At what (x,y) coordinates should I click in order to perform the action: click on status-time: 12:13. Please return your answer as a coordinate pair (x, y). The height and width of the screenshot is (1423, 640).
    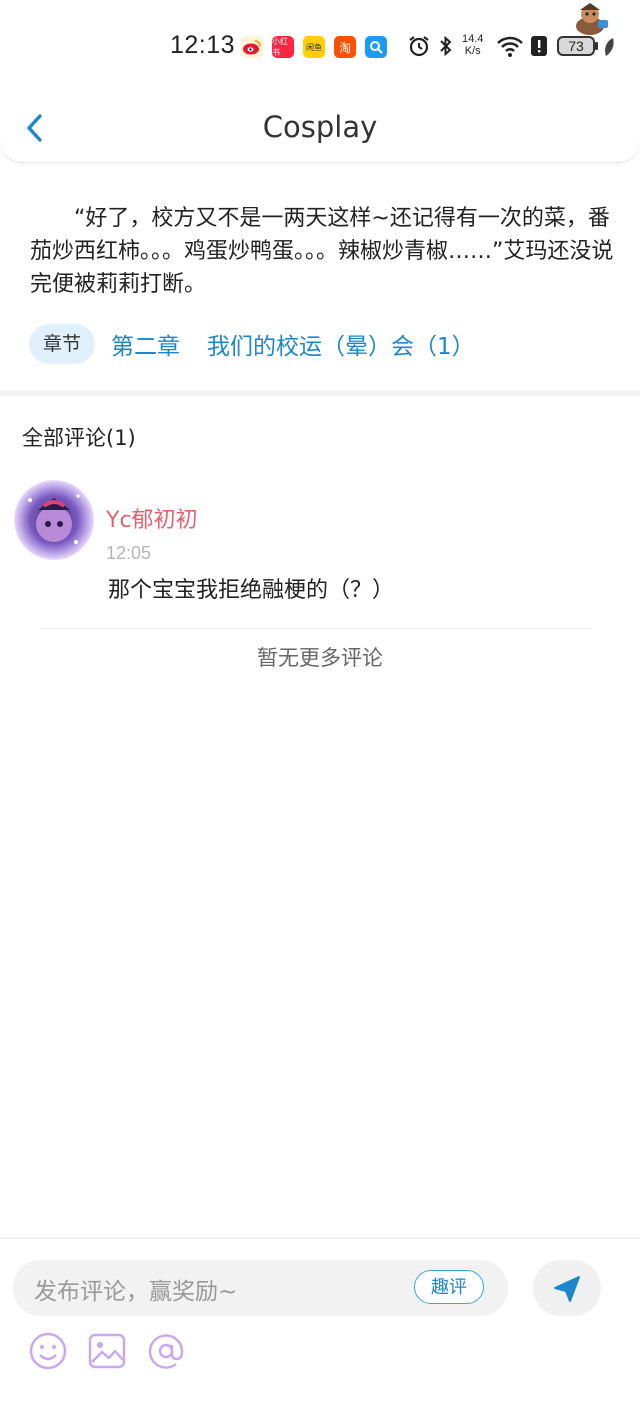
    Looking at the image, I should click on (203, 45).